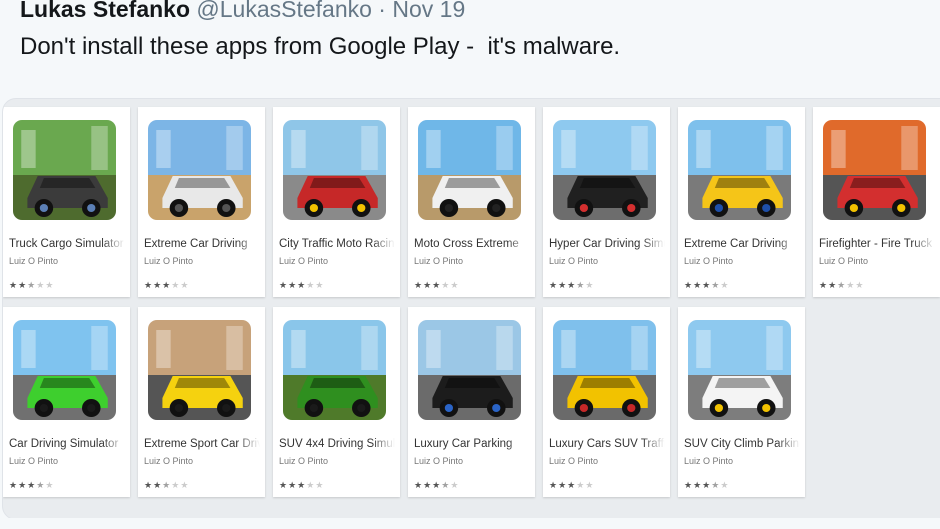 This screenshot has height=529, width=940. I want to click on app-title: SUV 4x4 Driving Simulator, so click(337, 444).